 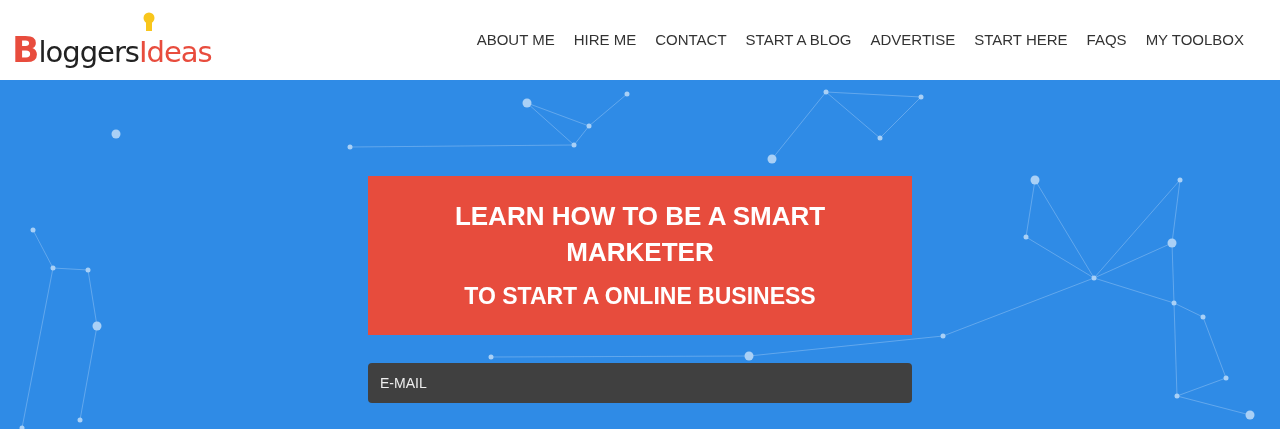 I want to click on nav-link: ABOUT ME, so click(x=515, y=40).